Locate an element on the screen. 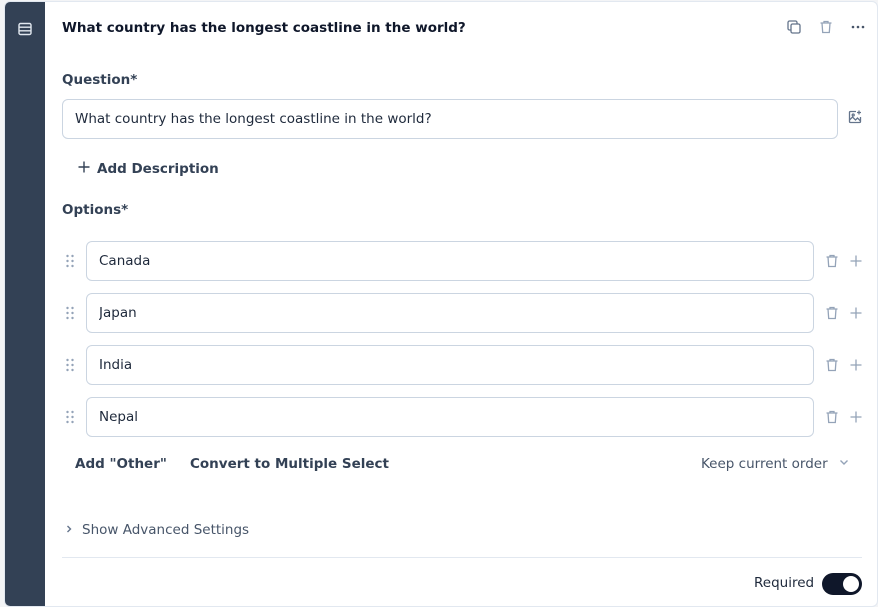 The image size is (878, 607). copy-icon is located at coordinates (794, 29).